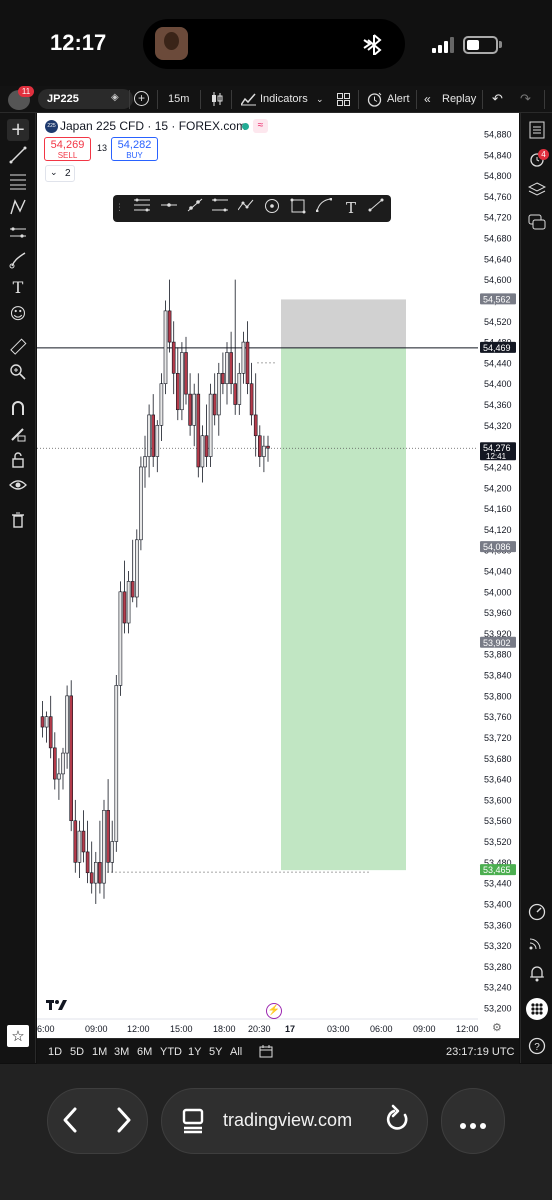 This screenshot has height=1200, width=552. Describe the element at coordinates (78, 42) in the screenshot. I see `clock: 12:17` at that location.